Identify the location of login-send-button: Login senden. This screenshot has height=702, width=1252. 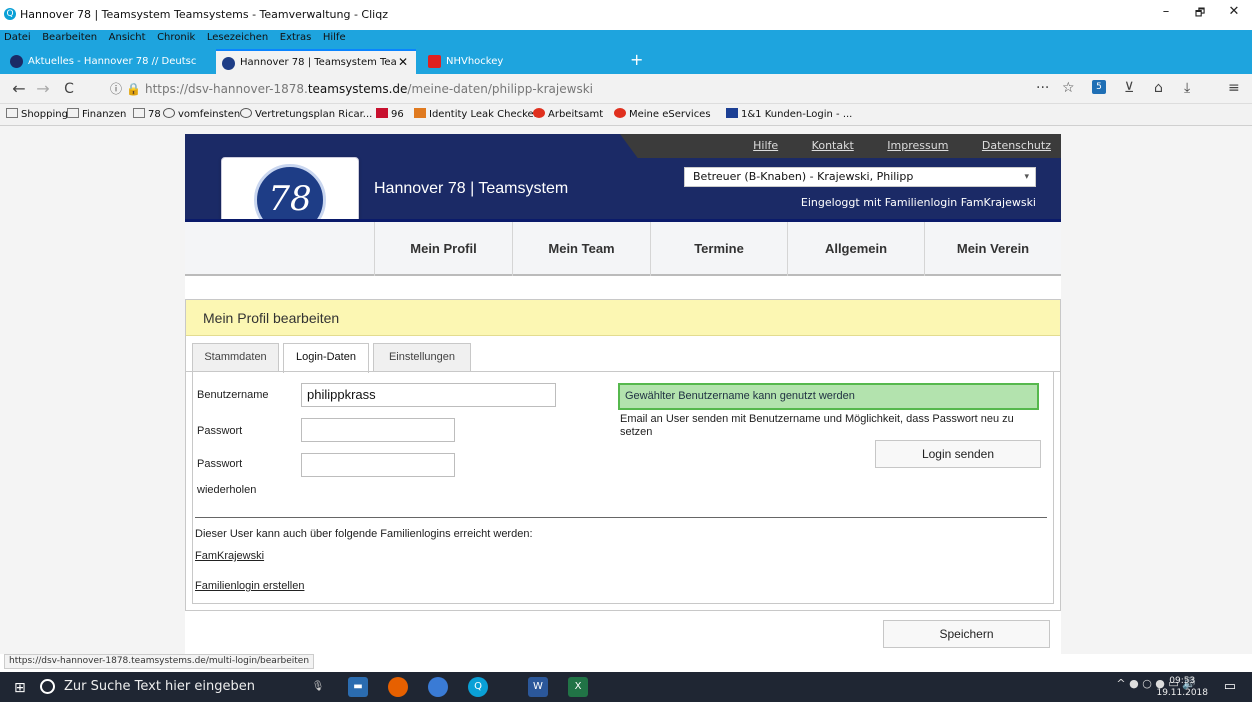
(958, 454).